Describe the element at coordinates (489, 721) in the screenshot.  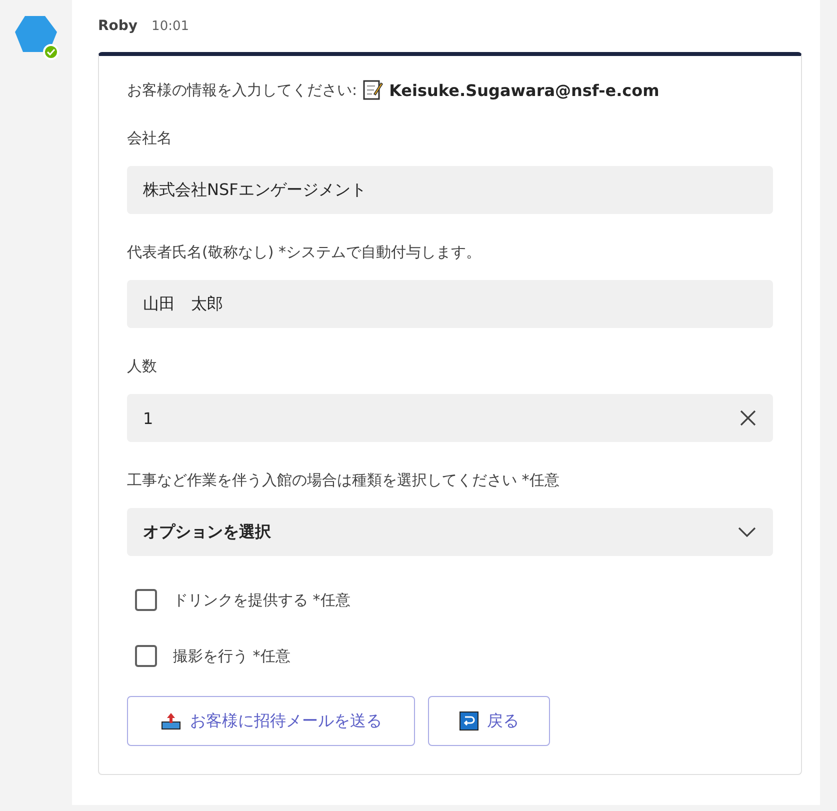
I see `back-button: 戻る` at that location.